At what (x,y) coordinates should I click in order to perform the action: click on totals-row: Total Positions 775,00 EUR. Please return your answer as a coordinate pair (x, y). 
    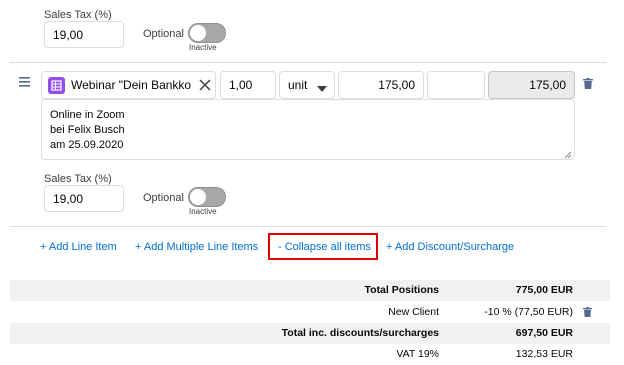
    Looking at the image, I should click on (310, 290).